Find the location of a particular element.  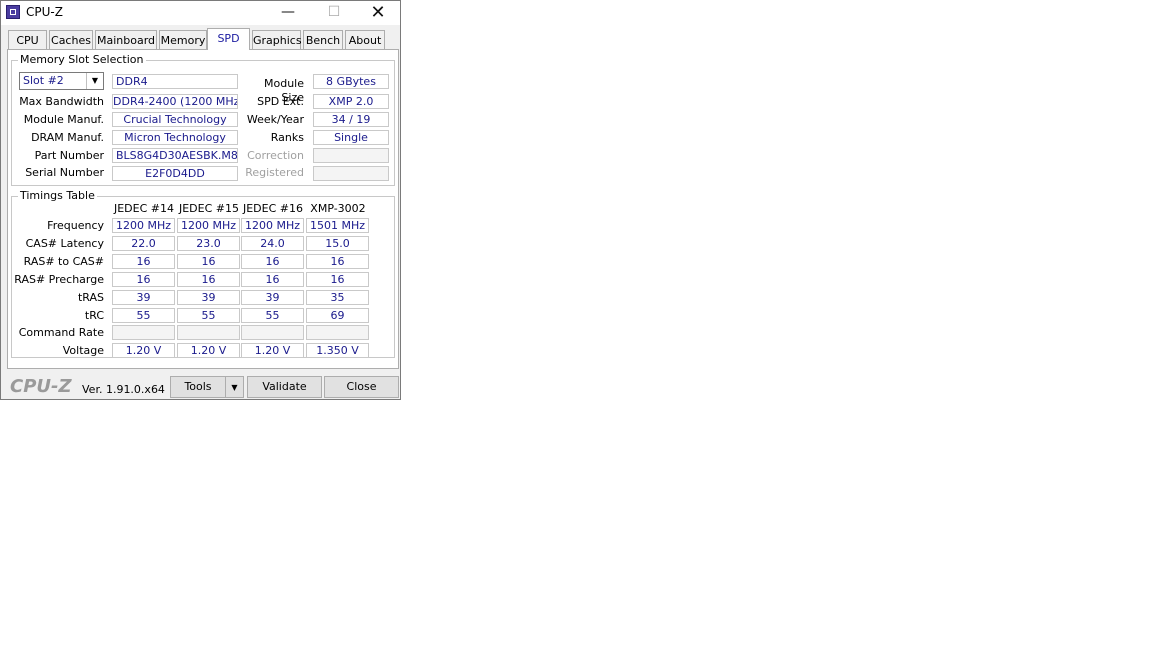

max-bandwidth-value: DDR4-2400 (1200 MHz) is located at coordinates (175, 101).